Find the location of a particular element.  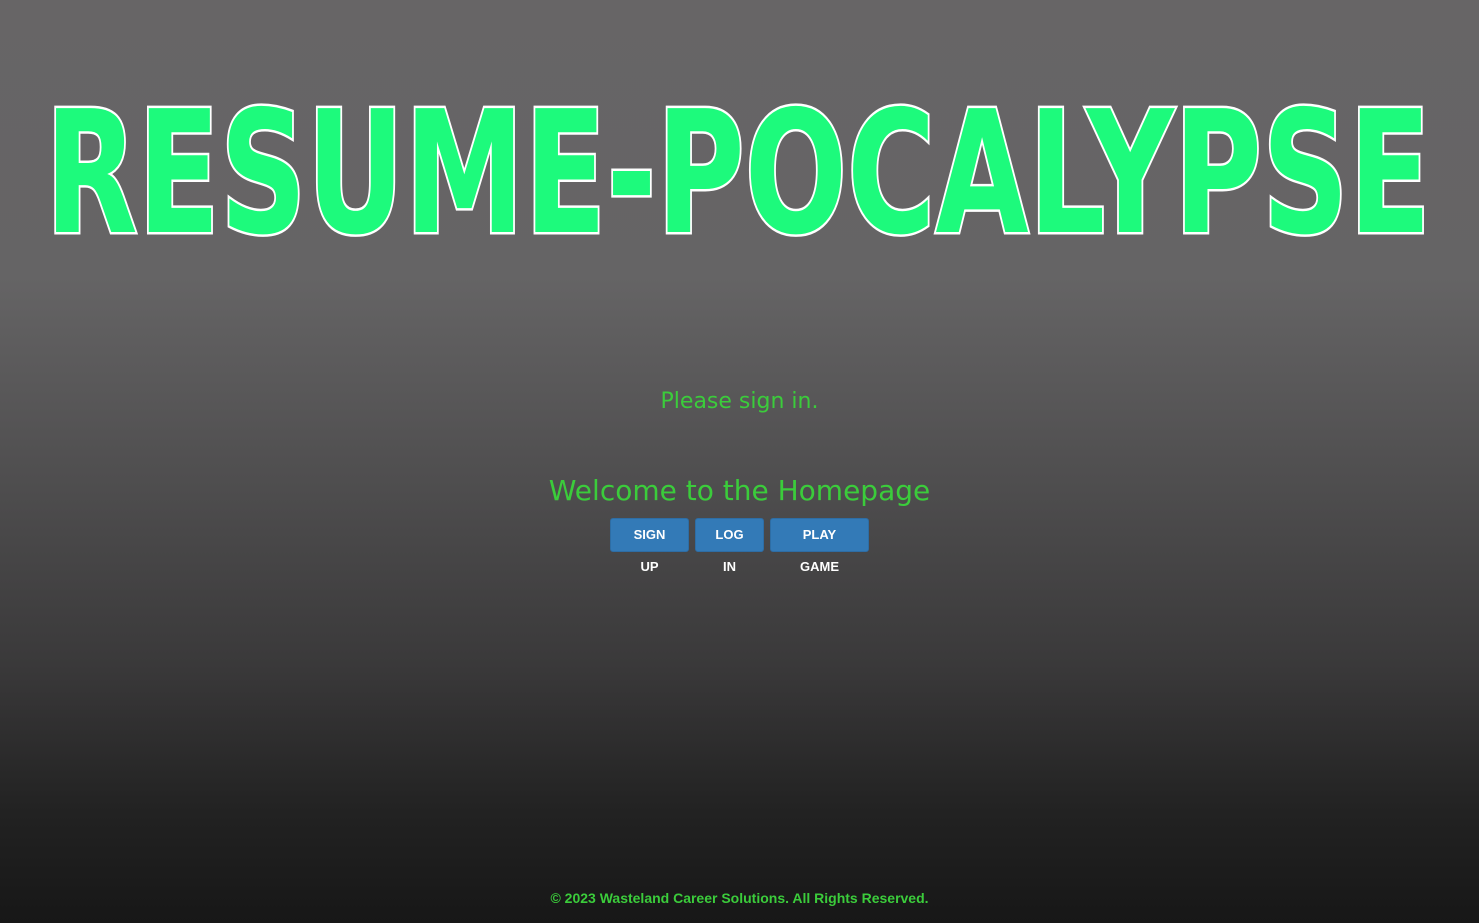

sign-up-button: SIGN UP is located at coordinates (649, 546).